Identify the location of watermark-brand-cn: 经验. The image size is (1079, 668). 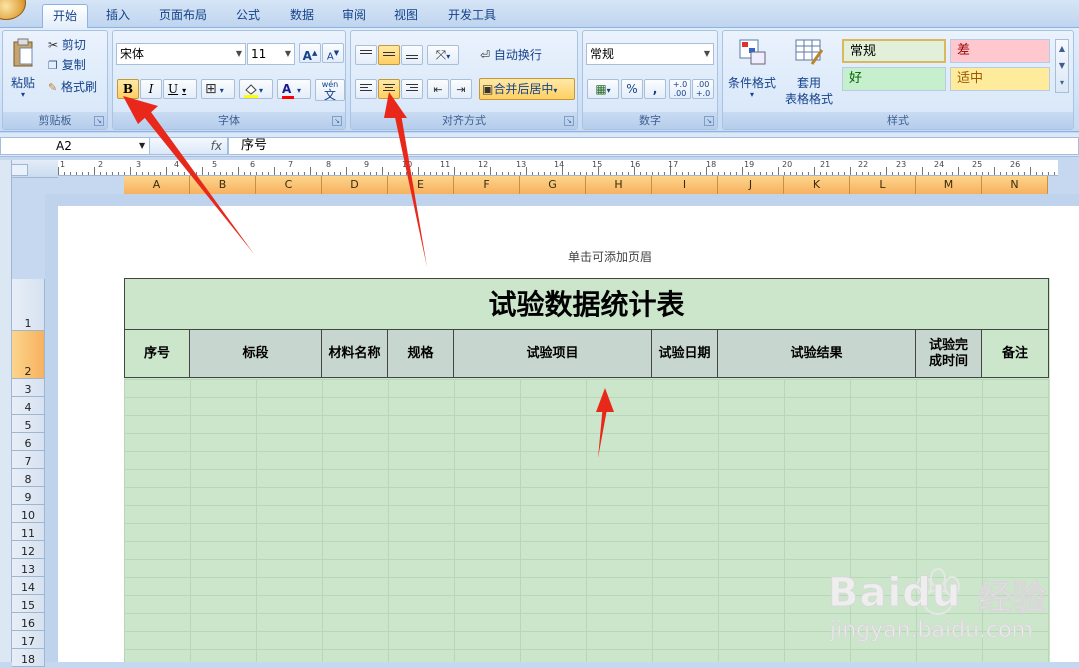
(1012, 598).